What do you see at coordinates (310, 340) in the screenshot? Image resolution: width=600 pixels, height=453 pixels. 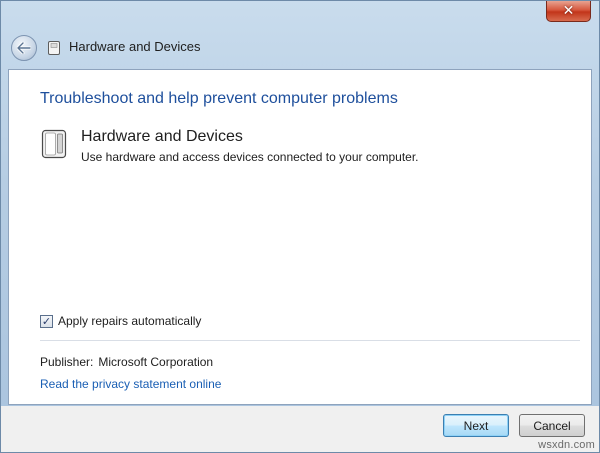 I see `divider` at bounding box center [310, 340].